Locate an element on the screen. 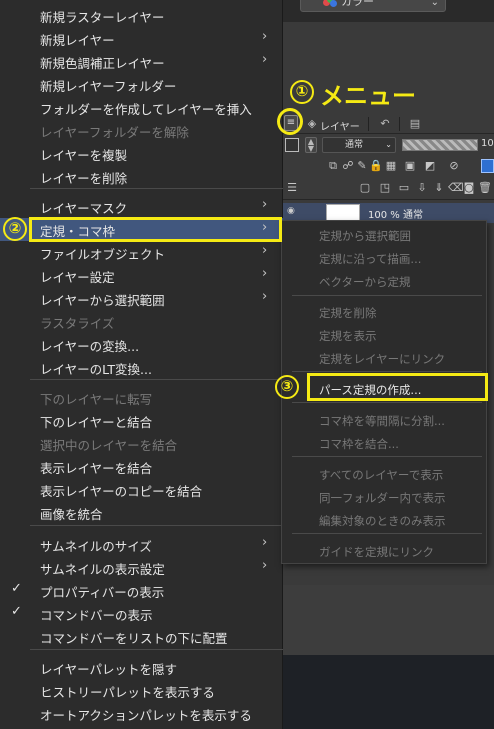 The width and height of the screenshot is (494, 729). color-dropdown: カラー ⌄ is located at coordinates (373, 6).